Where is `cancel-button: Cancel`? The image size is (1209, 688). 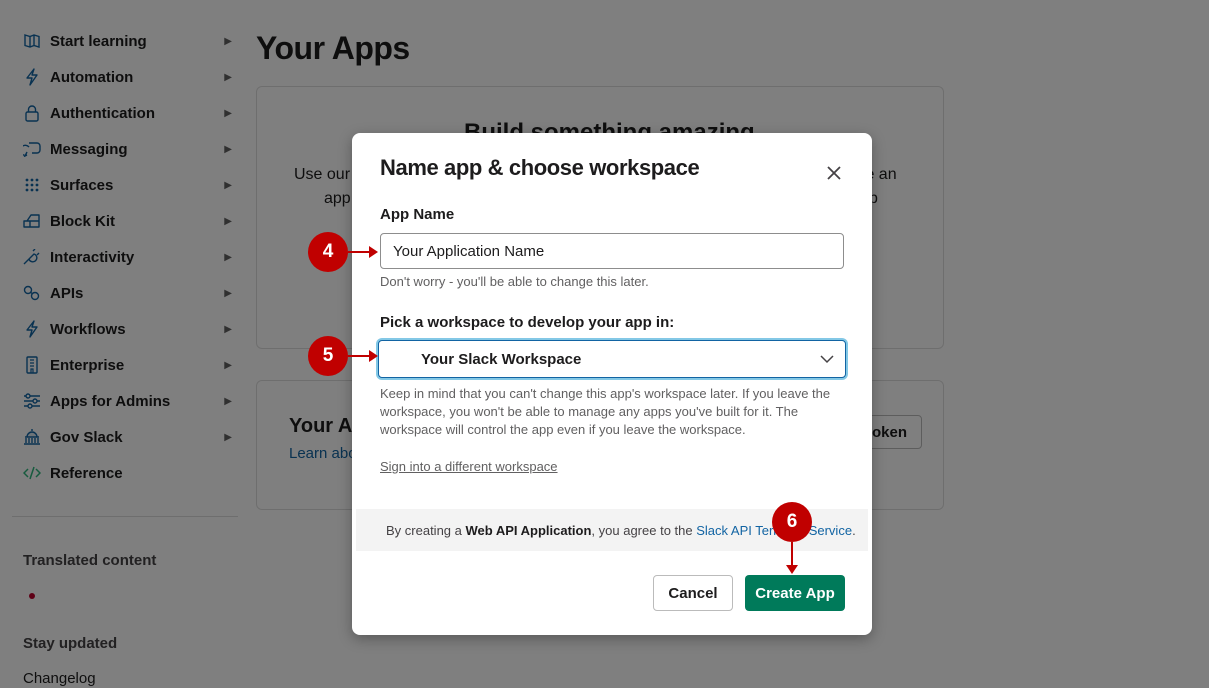
cancel-button: Cancel is located at coordinates (693, 593).